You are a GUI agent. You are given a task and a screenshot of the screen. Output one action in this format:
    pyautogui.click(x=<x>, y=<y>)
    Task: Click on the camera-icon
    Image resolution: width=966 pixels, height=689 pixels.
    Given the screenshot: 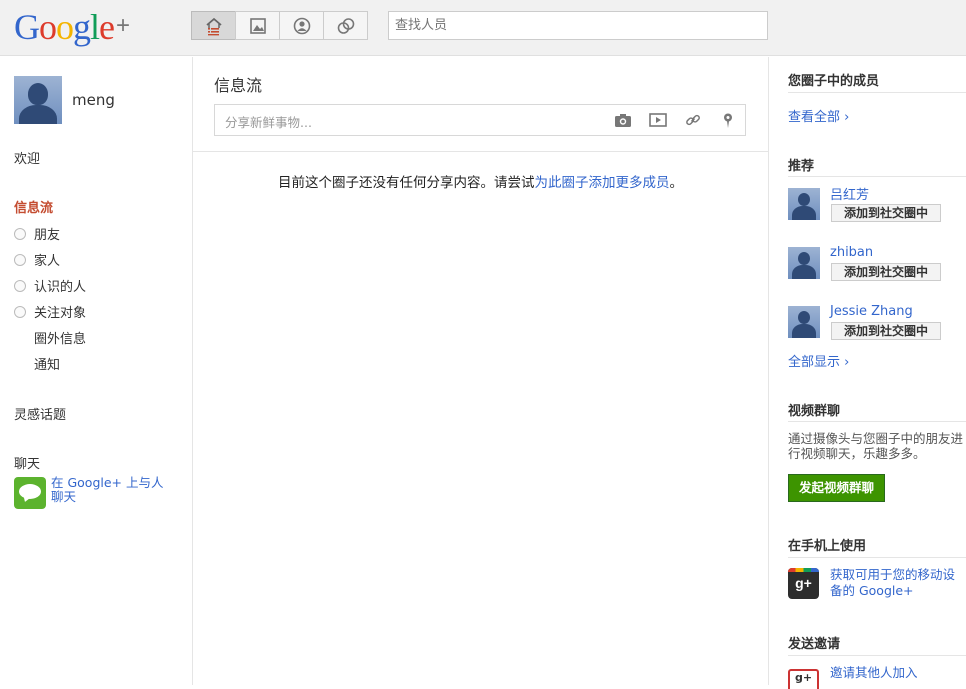 What is the action you would take?
    pyautogui.click(x=623, y=120)
    